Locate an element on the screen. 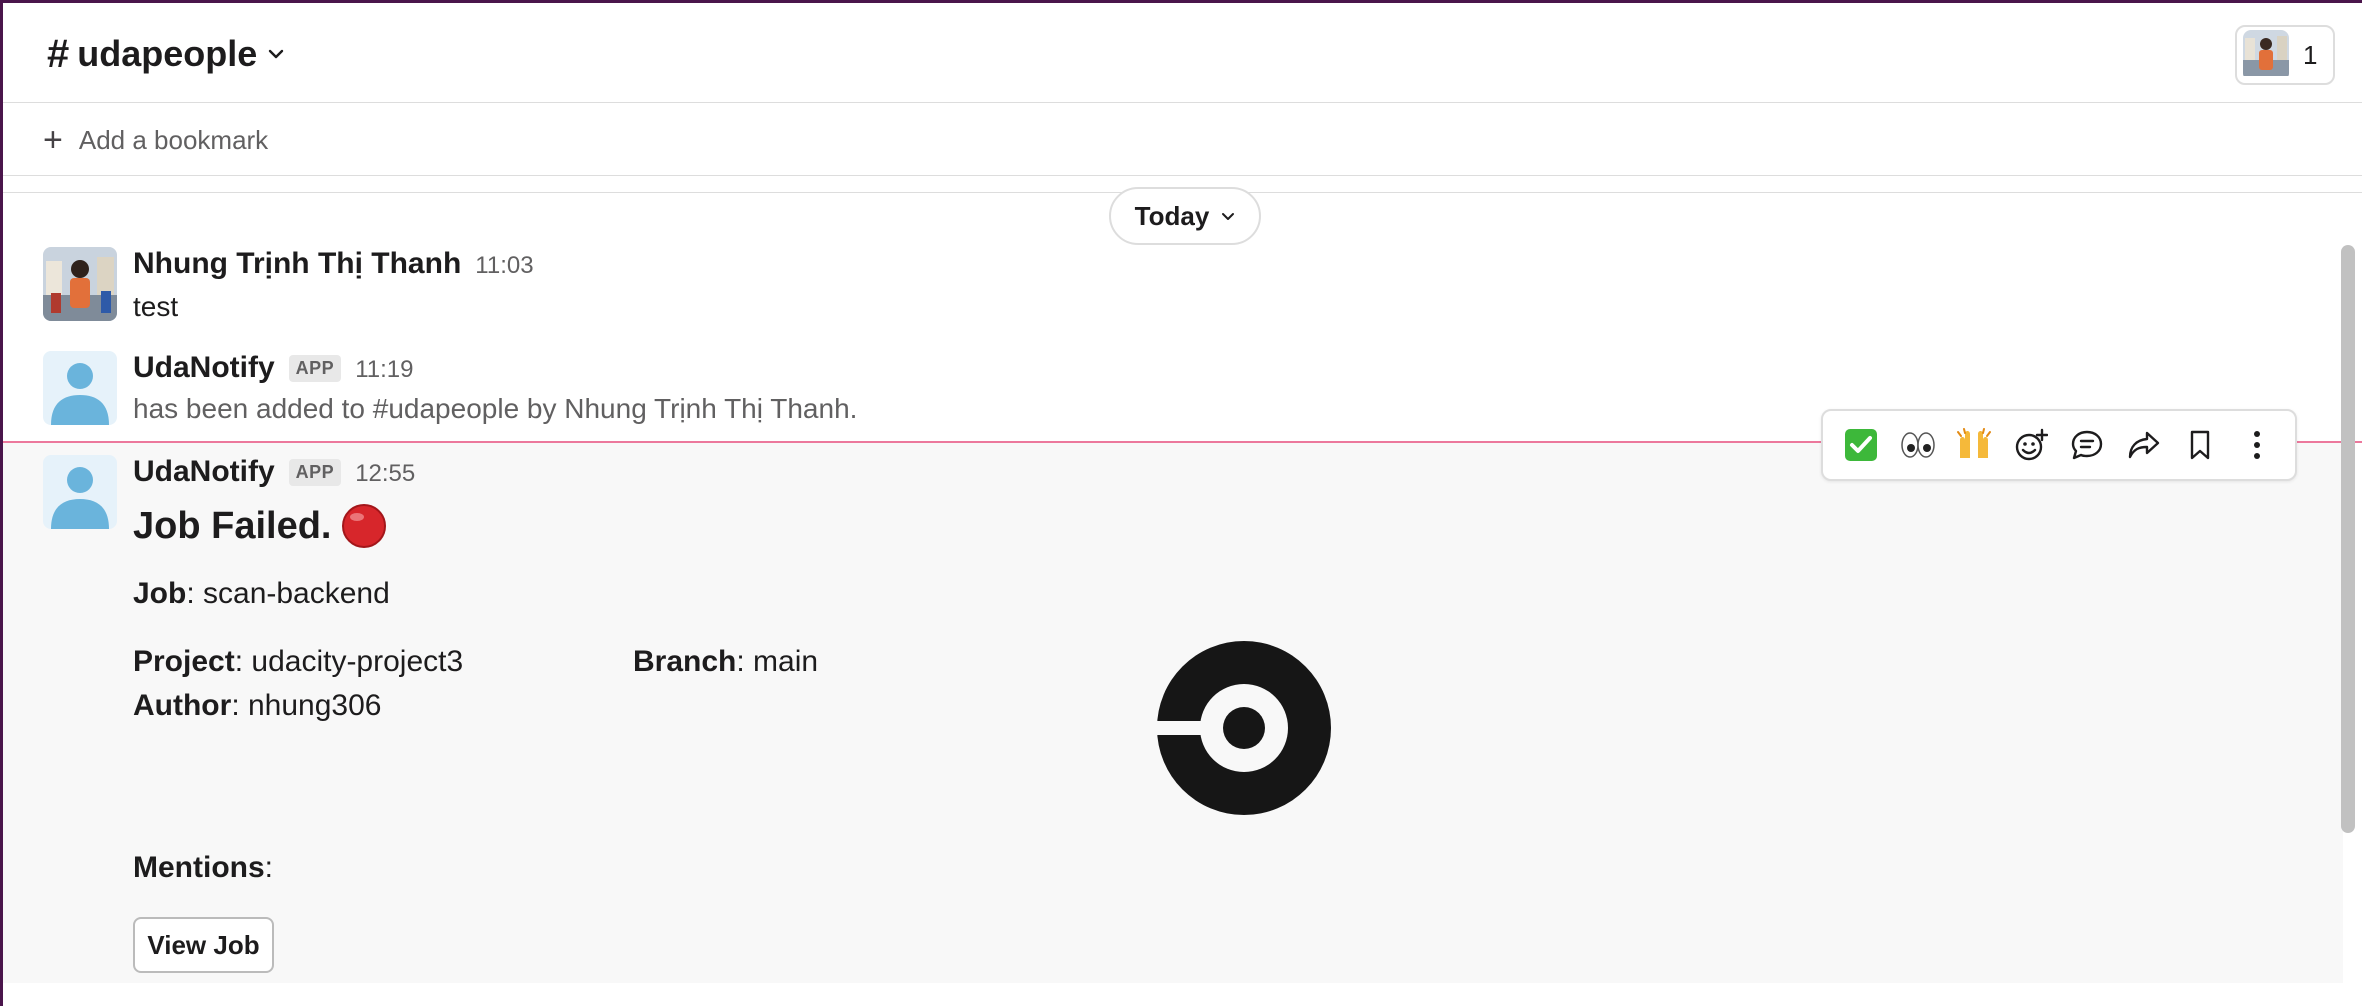 This screenshot has height=1006, width=2362. member-avatar is located at coordinates (2266, 55).